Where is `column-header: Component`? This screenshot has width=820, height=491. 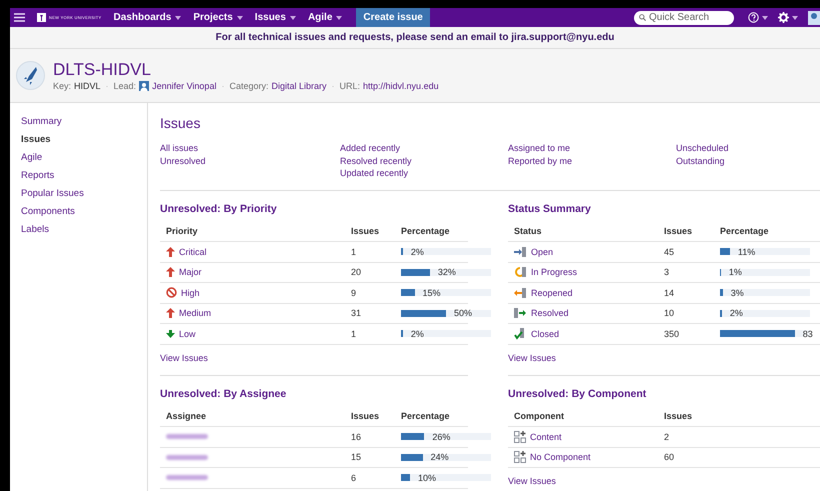 column-header: Component is located at coordinates (539, 416).